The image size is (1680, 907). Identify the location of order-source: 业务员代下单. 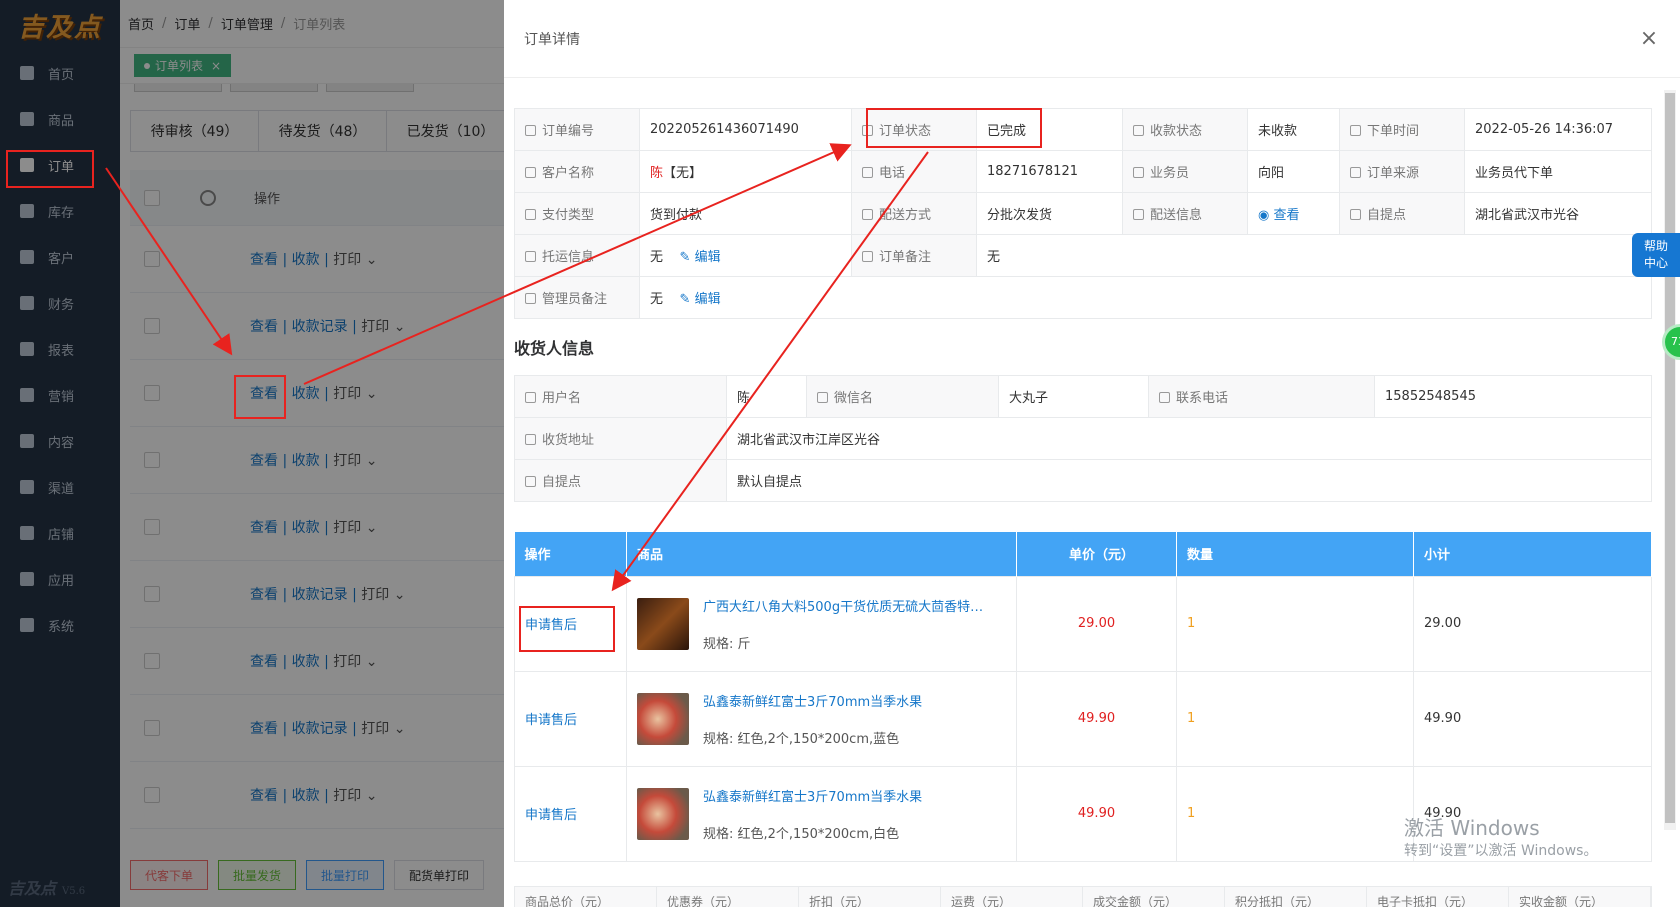
(1558, 171).